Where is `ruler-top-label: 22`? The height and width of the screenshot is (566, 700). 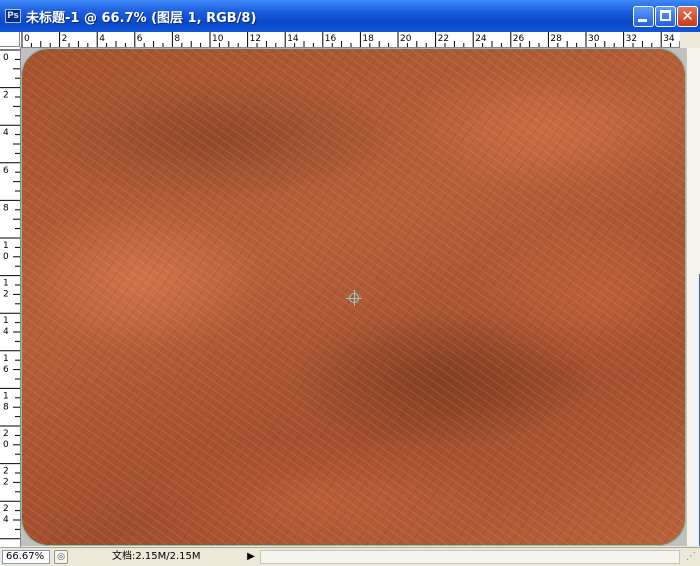
ruler-top-label: 22 is located at coordinates (443, 39).